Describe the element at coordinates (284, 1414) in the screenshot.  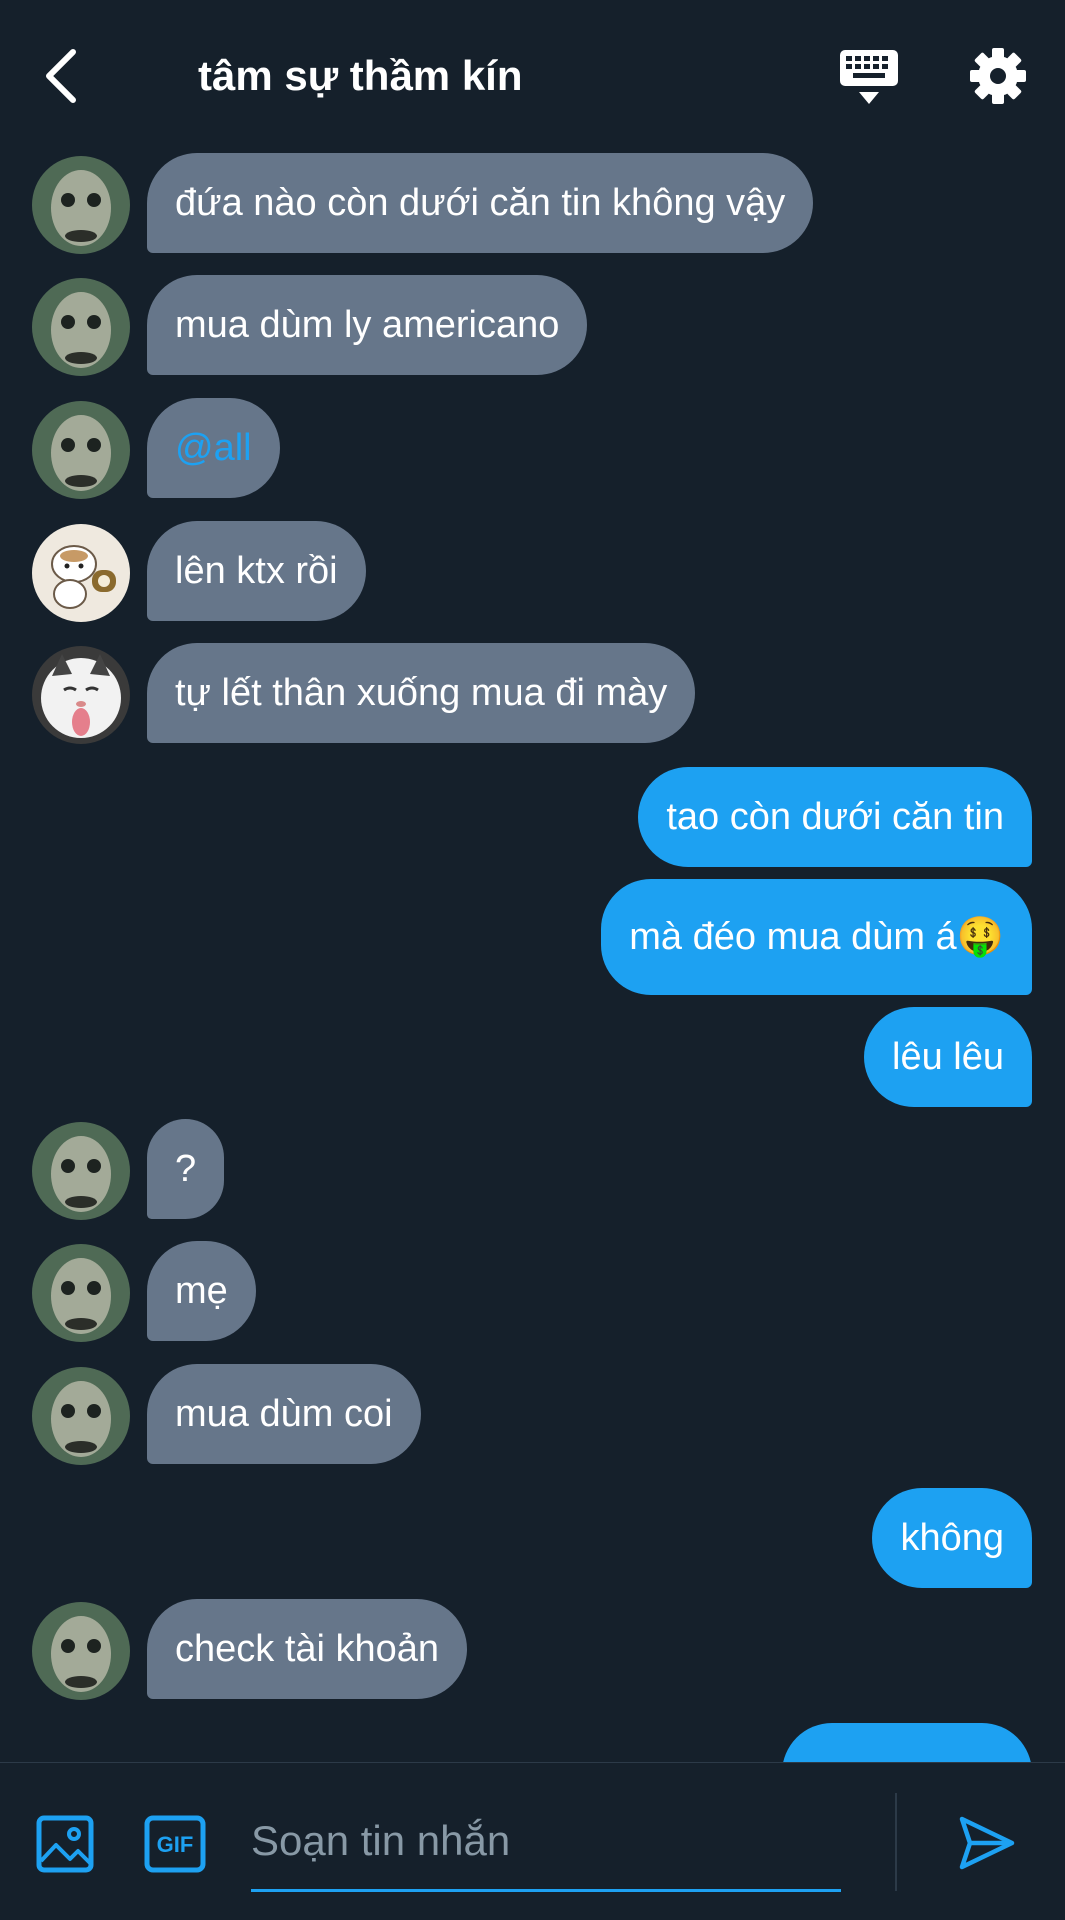
I see `incoming-message: mua dùm coi` at that location.